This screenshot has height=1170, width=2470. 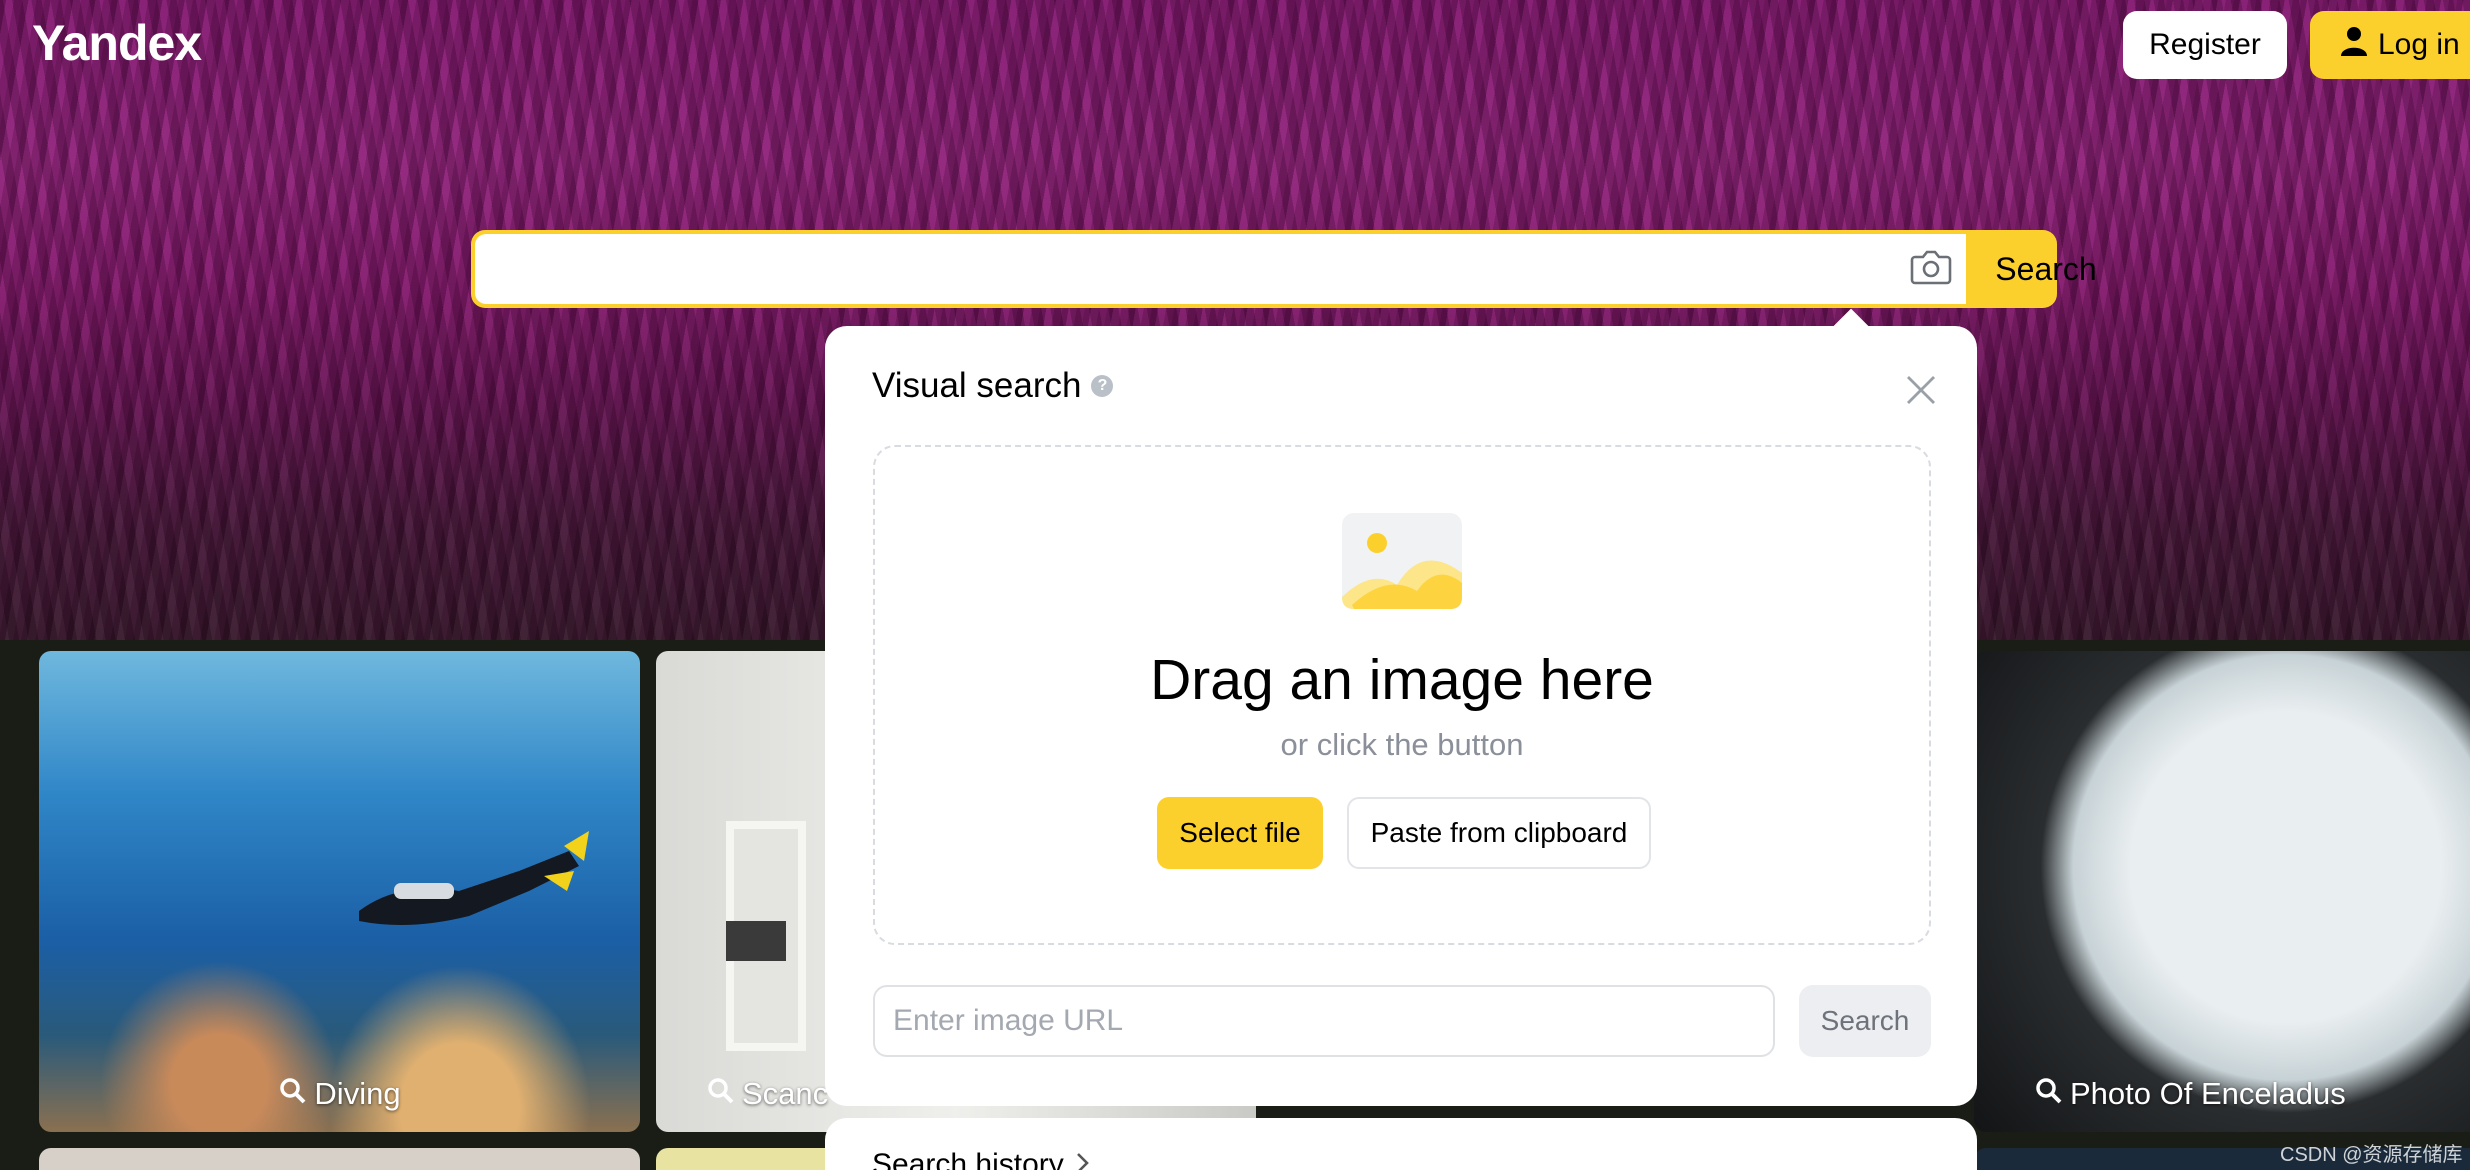 What do you see at coordinates (1402, 561) in the screenshot?
I see `image-placeholder-icon` at bounding box center [1402, 561].